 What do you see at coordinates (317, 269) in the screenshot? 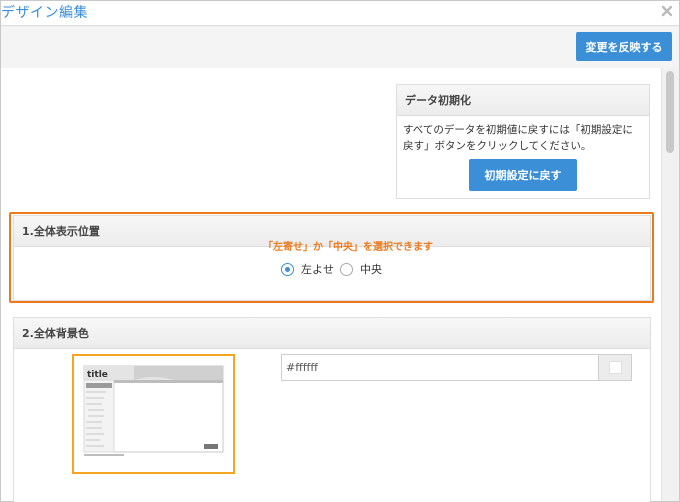
I see `radio-left-align-label: 左よせ` at bounding box center [317, 269].